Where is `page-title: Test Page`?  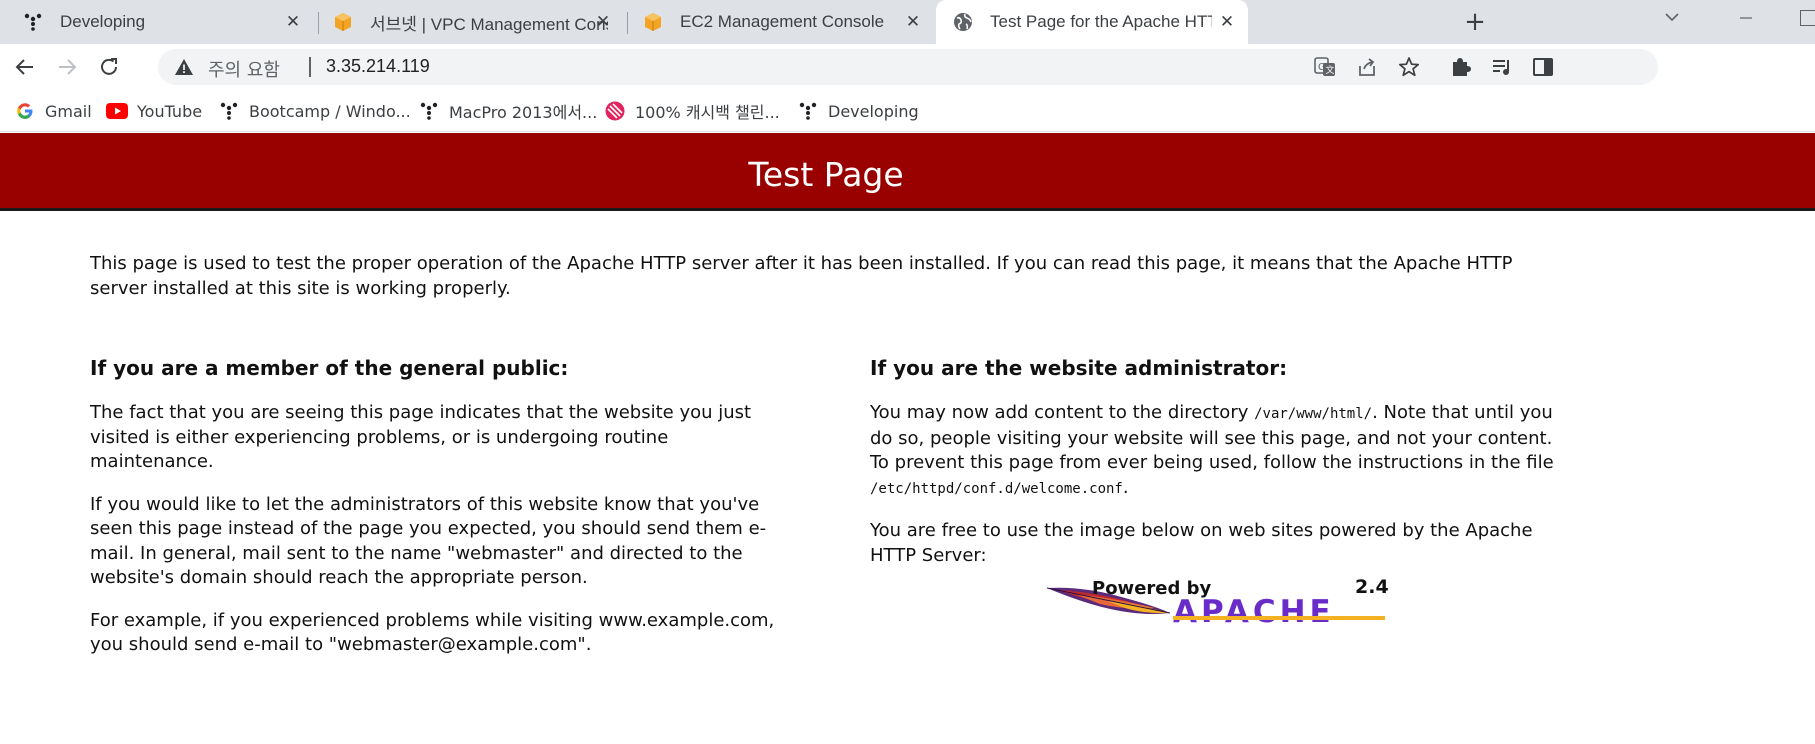
page-title: Test Page is located at coordinates (826, 174).